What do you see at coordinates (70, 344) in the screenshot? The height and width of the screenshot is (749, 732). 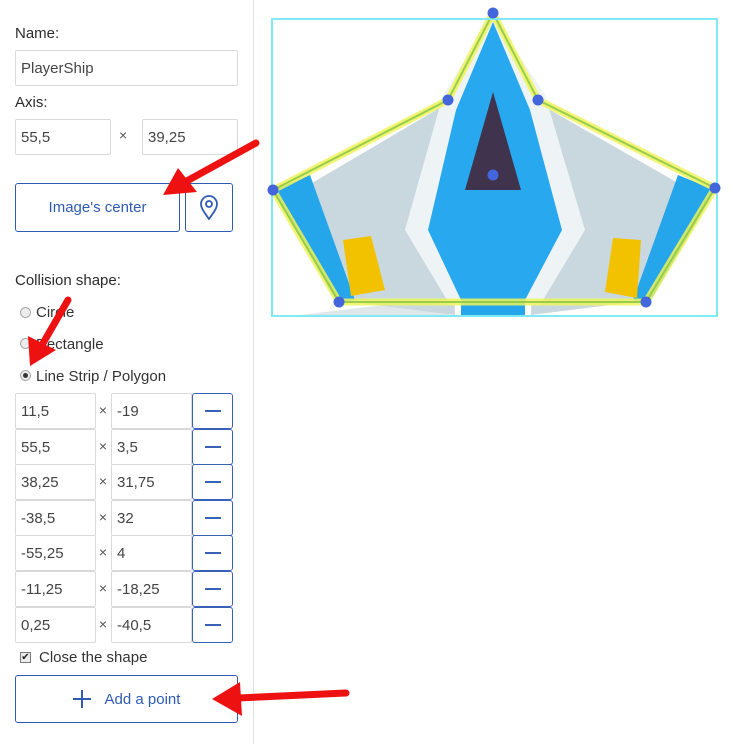 I see `radio-rectangle-label: Rectangle` at bounding box center [70, 344].